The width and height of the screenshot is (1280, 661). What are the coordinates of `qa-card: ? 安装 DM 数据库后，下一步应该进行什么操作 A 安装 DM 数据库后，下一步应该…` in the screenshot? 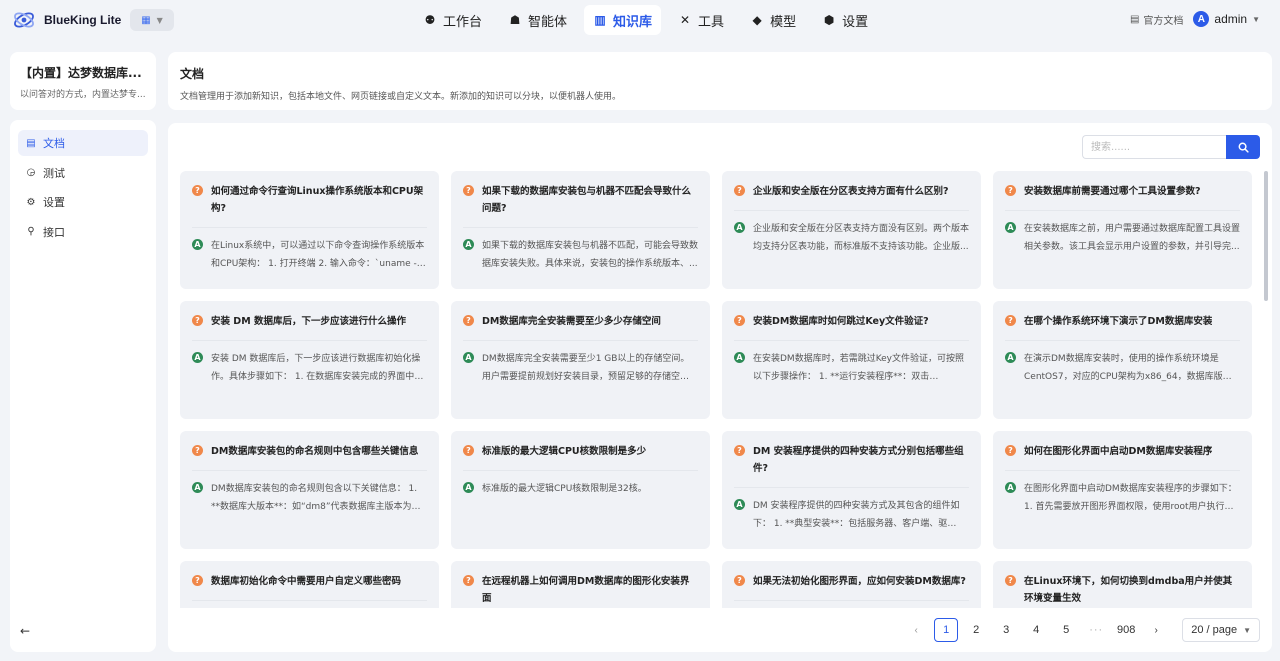 It's located at (309, 360).